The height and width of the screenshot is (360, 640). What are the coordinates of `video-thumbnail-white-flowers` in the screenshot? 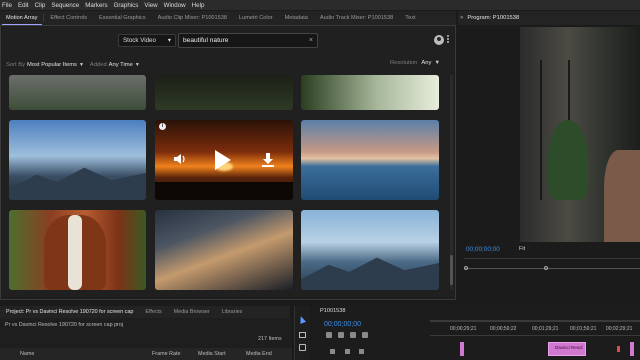 It's located at (370, 92).